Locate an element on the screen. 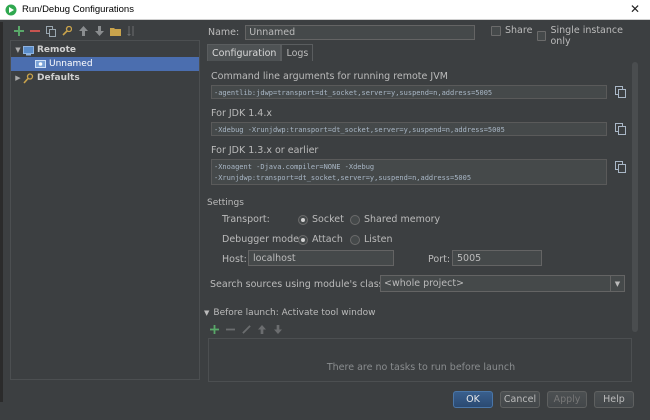 The height and width of the screenshot is (420, 650). host-input: localhost is located at coordinates (321, 258).